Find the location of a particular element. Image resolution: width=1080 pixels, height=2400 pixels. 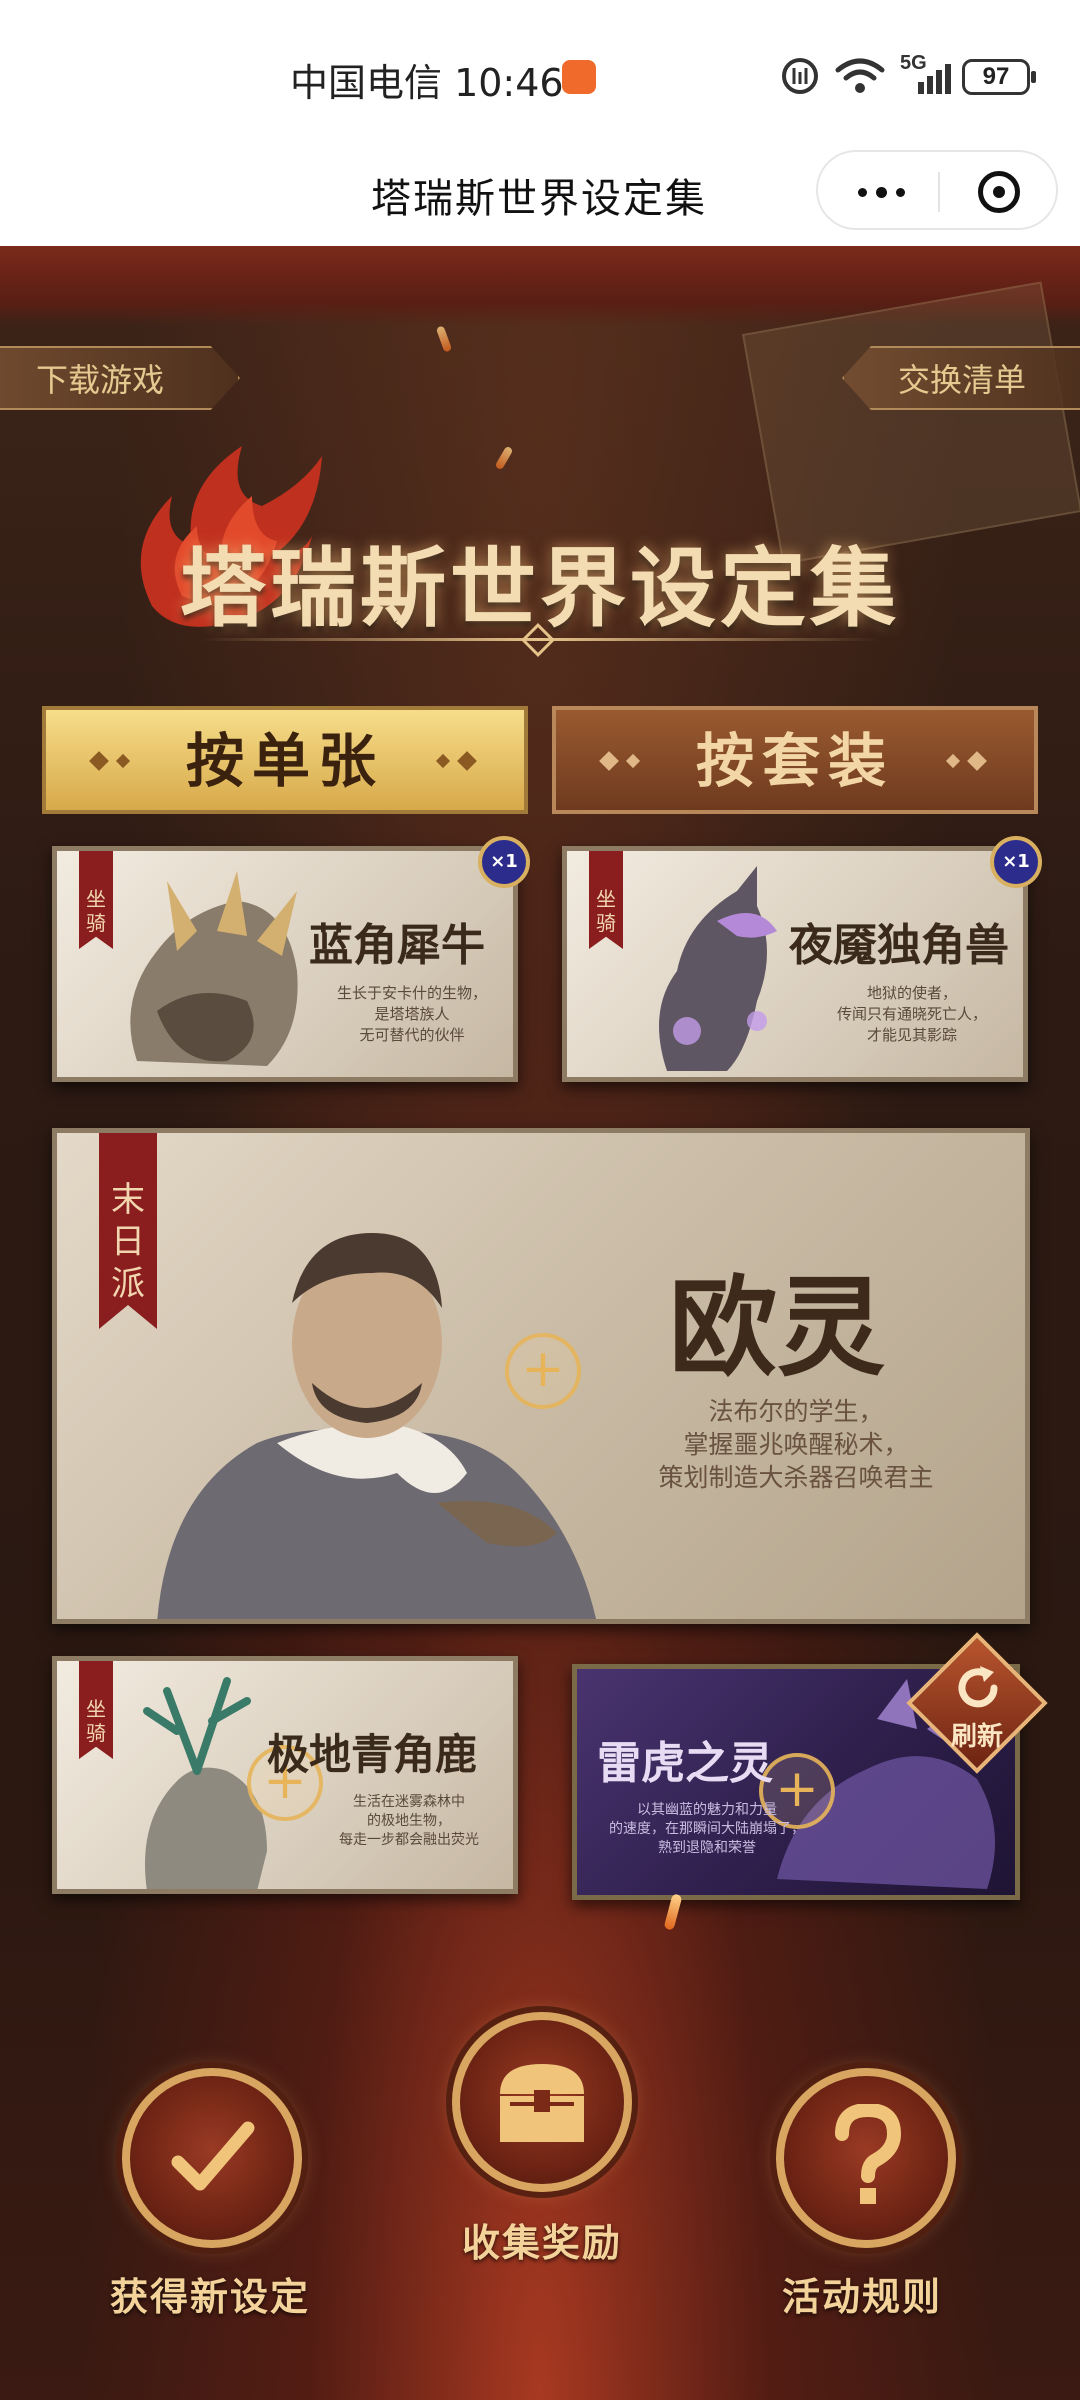

close-miniprogram-button is located at coordinates (999, 192).